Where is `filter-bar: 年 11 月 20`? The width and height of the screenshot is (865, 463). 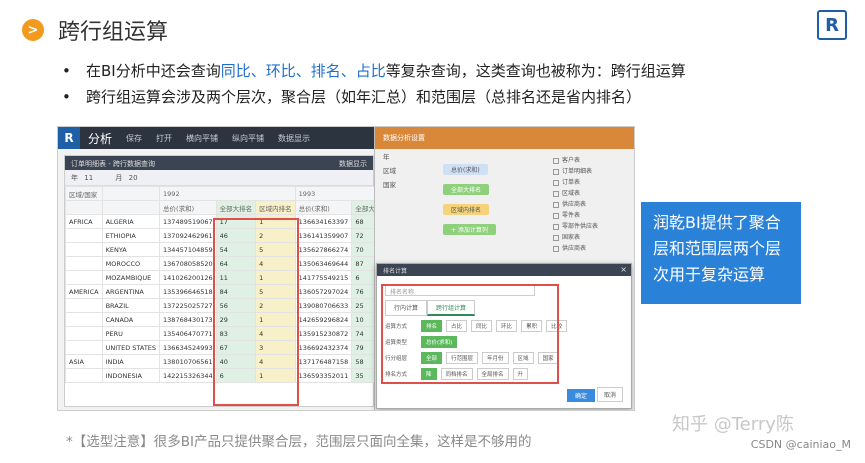 filter-bar: 年 11 月 20 is located at coordinates (219, 178).